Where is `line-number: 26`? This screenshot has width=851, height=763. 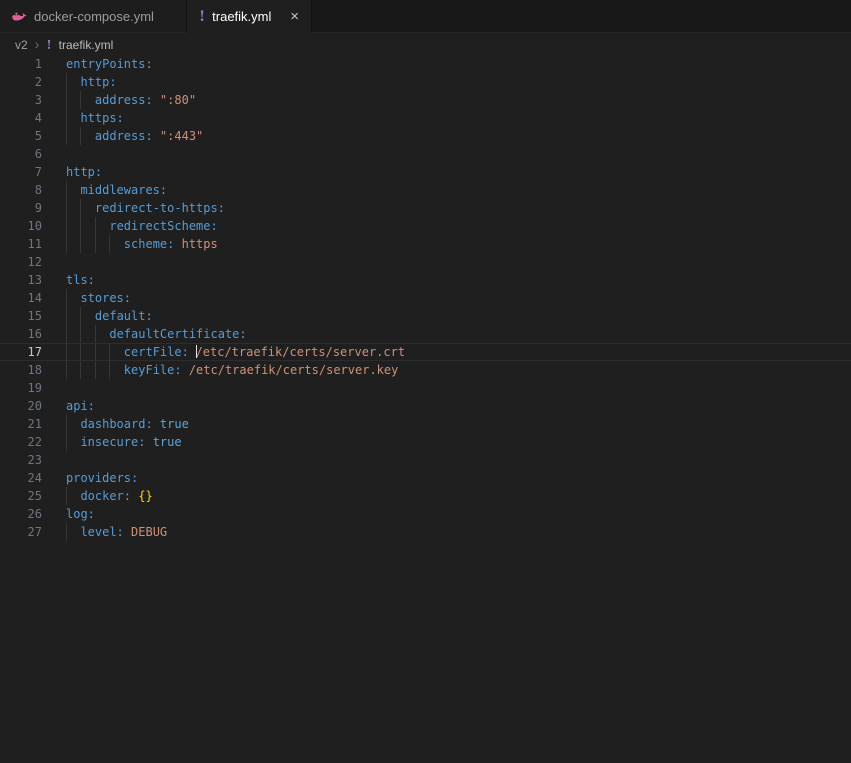 line-number: 26 is located at coordinates (21, 514).